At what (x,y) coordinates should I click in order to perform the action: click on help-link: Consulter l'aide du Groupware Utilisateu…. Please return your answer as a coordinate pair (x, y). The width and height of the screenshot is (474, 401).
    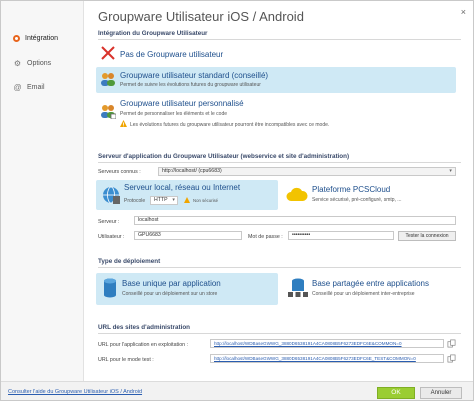
    Looking at the image, I should click on (75, 392).